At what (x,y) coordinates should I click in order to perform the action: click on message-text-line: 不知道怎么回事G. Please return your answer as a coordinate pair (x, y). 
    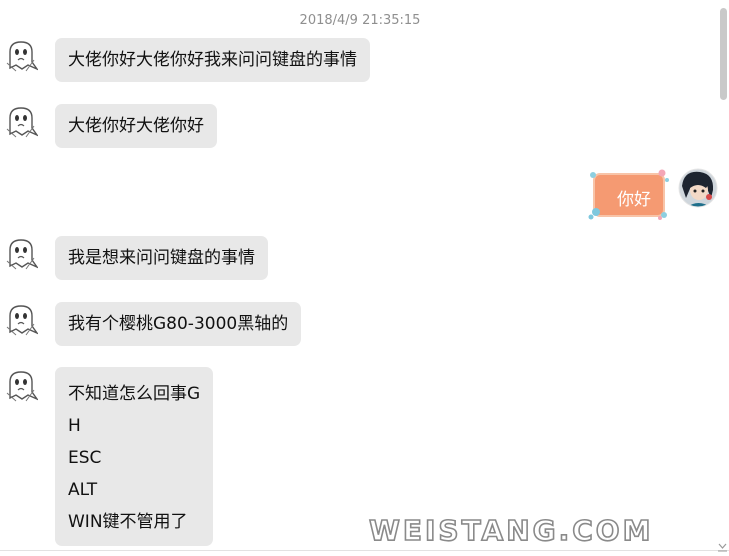
    Looking at the image, I should click on (134, 394).